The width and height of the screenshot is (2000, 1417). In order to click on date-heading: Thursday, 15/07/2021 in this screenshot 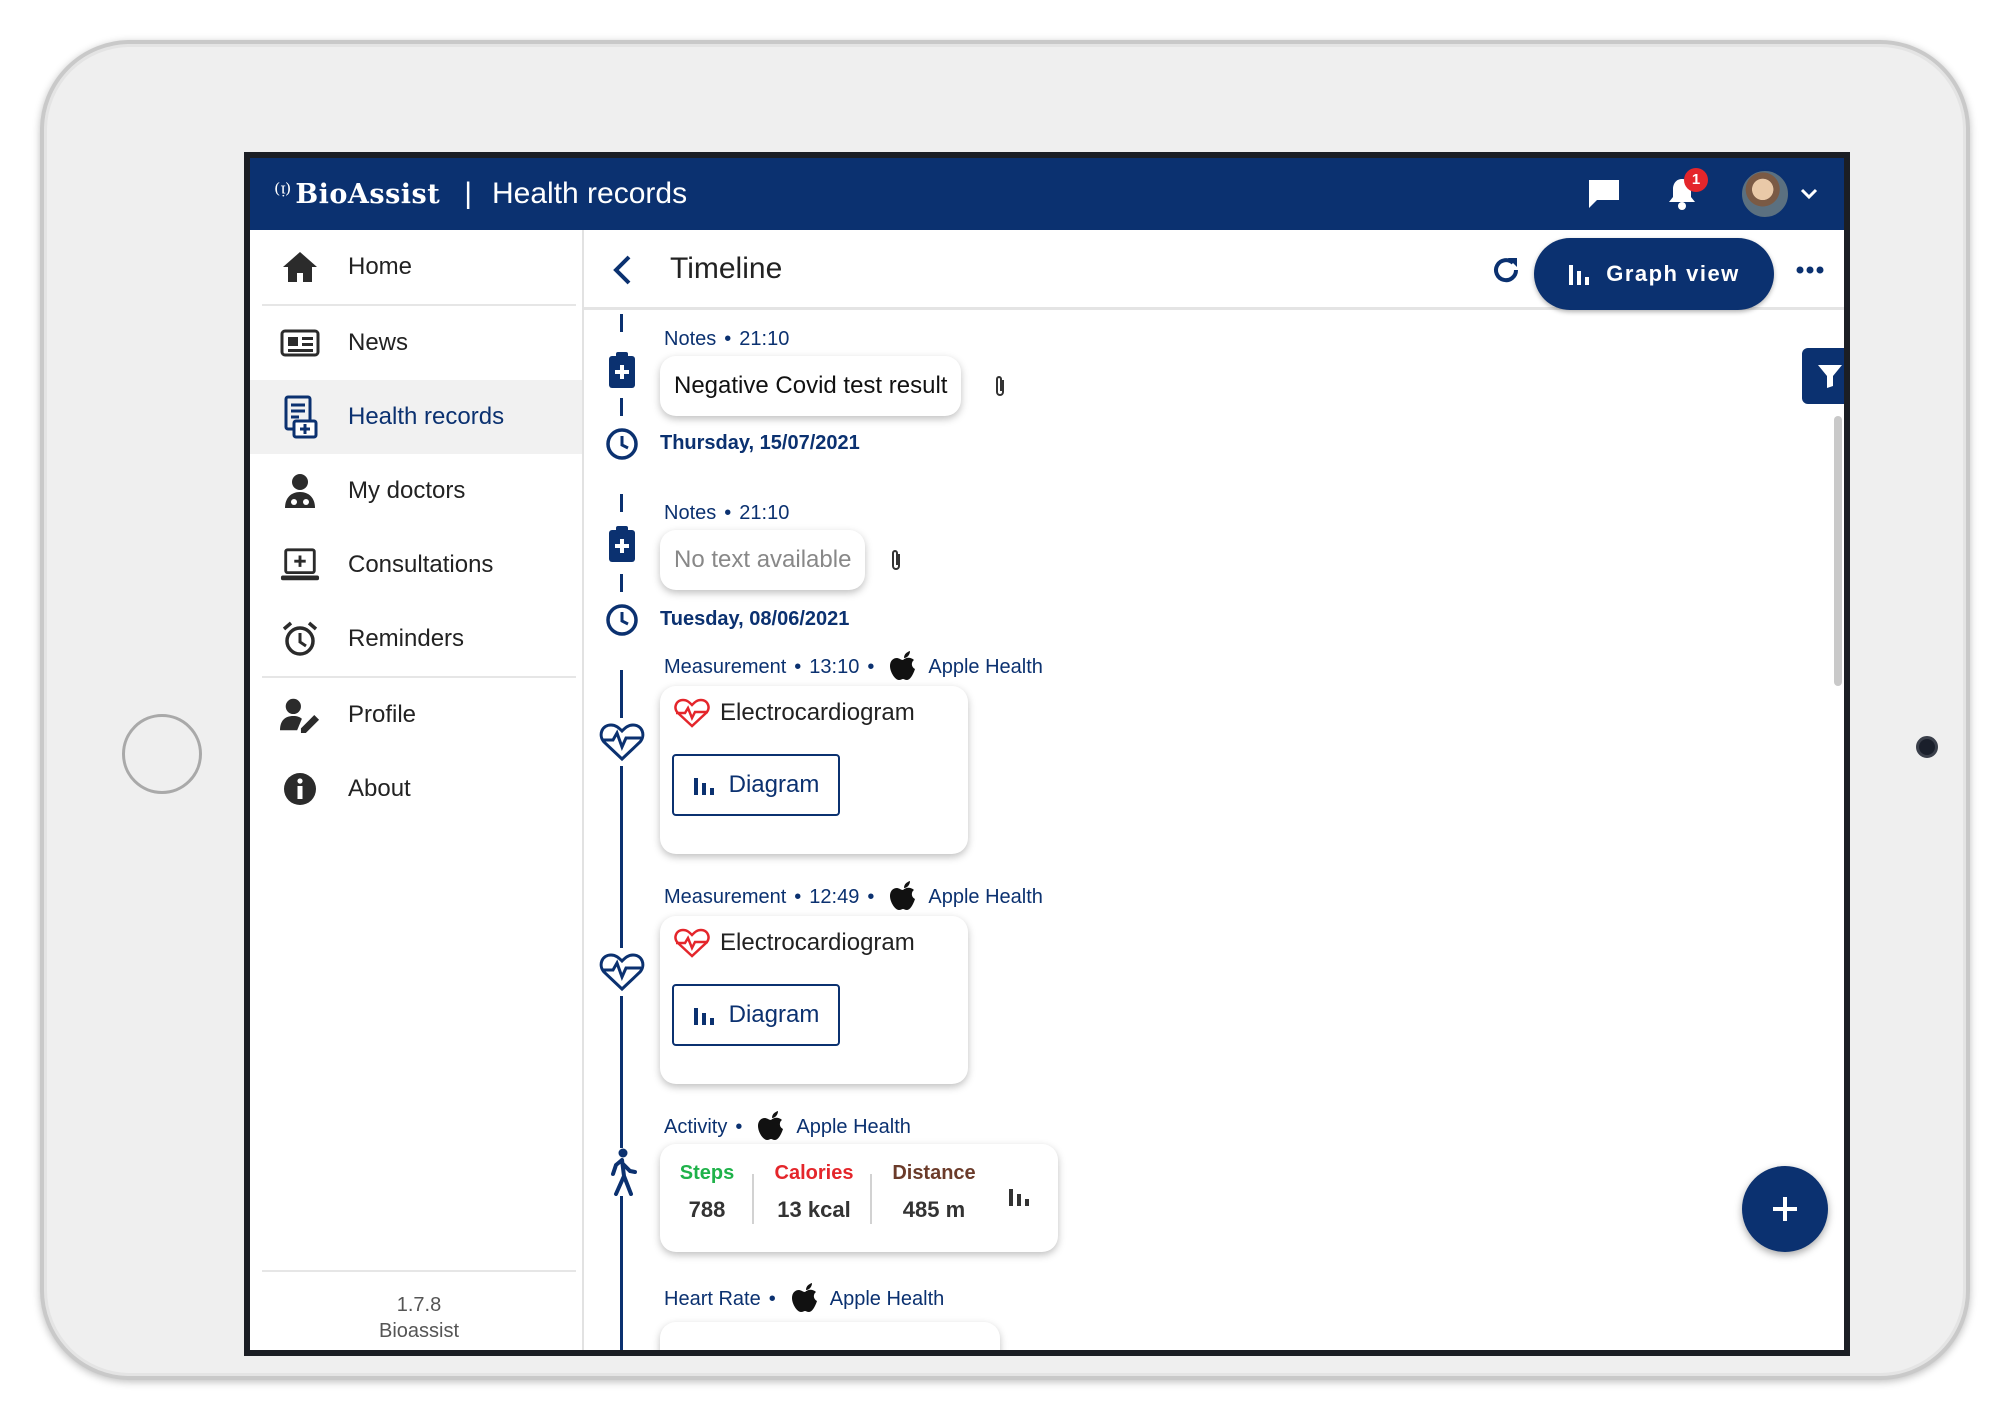, I will do `click(760, 443)`.